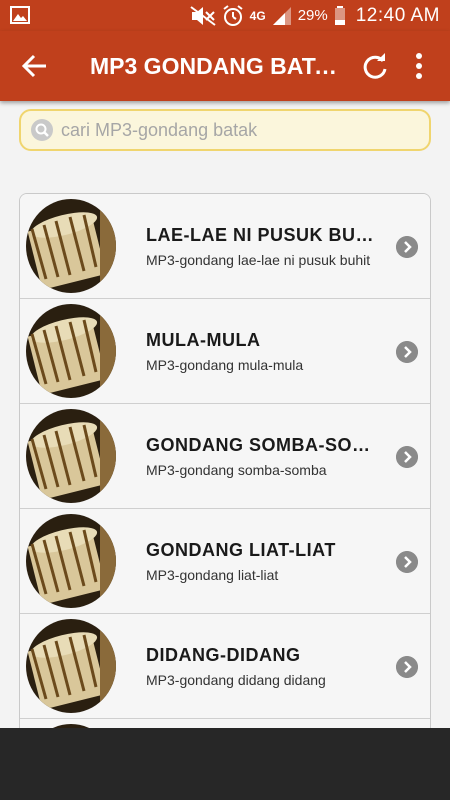 The height and width of the screenshot is (800, 450). I want to click on search-bar, so click(225, 130).